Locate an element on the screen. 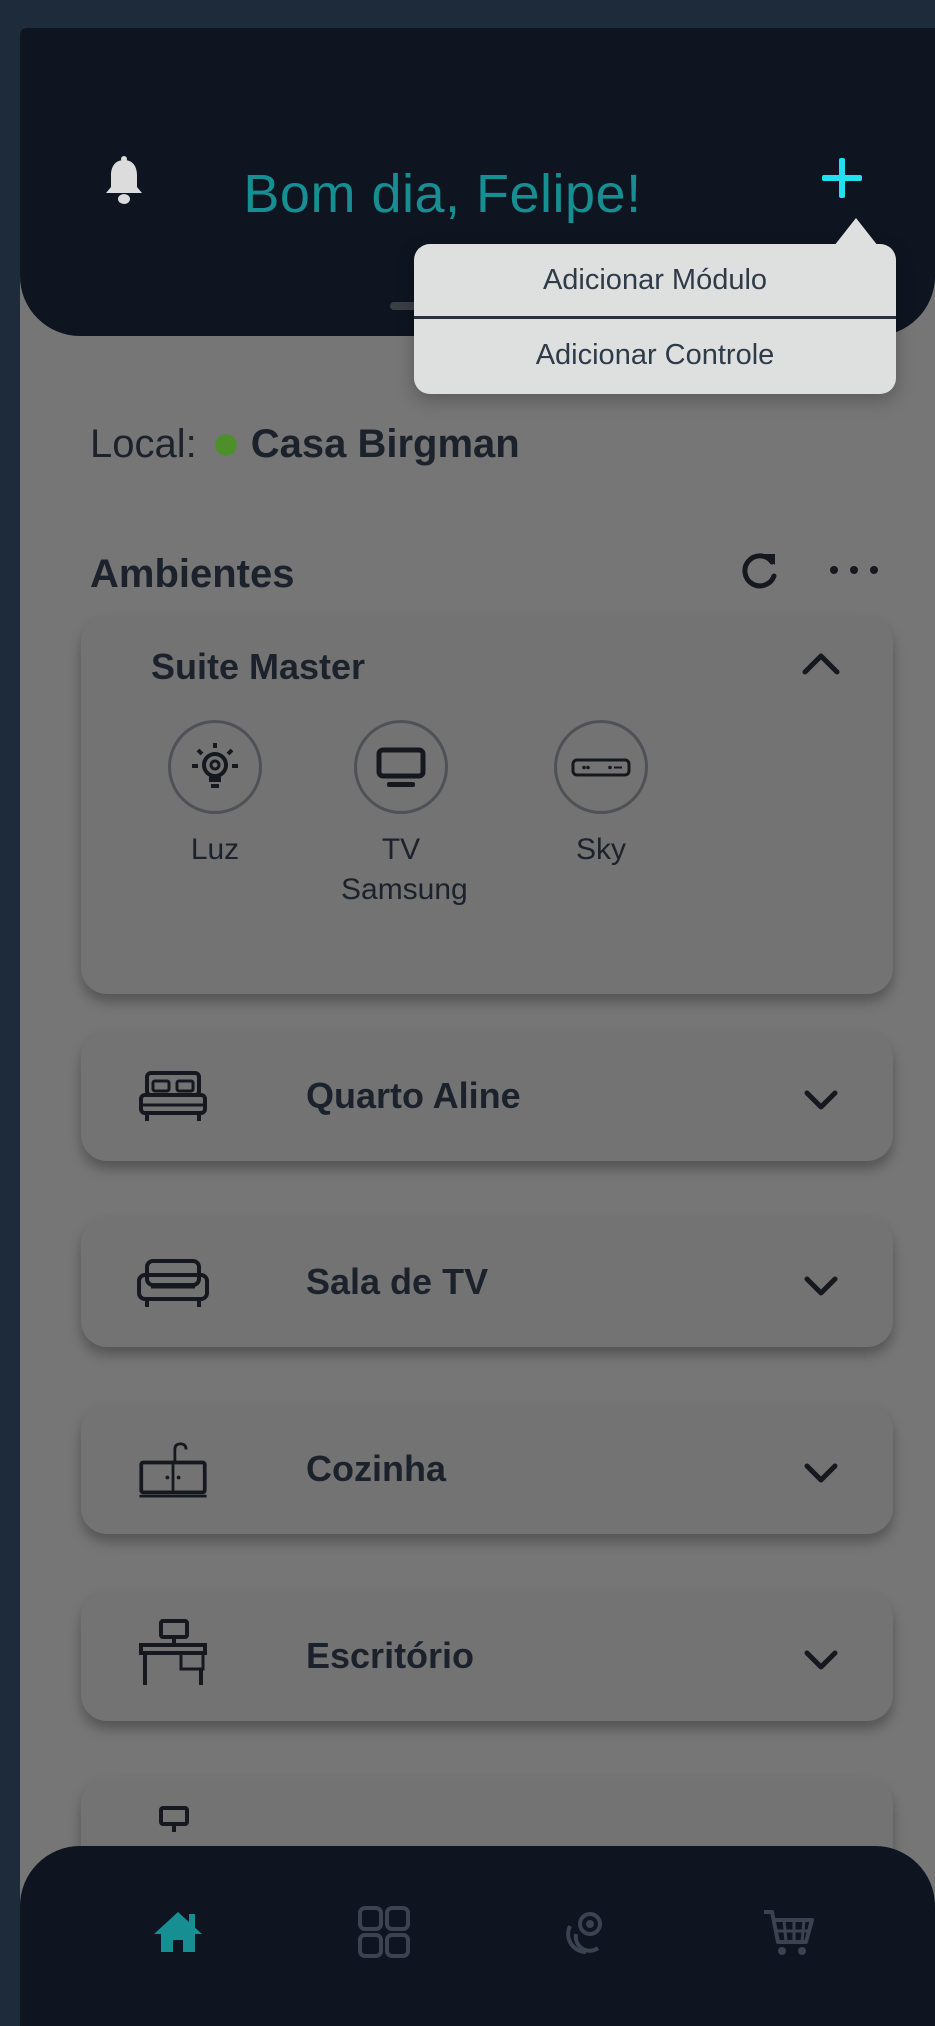 The width and height of the screenshot is (935, 2026). chevron-up-icon is located at coordinates (821, 662).